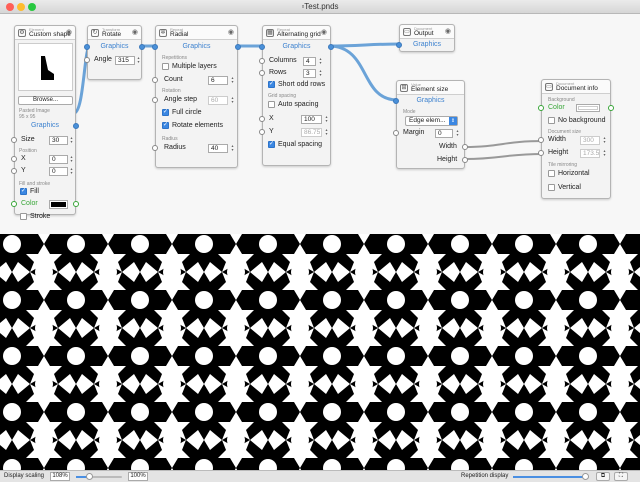 This screenshot has height=482, width=640. I want to click on auto-spacing-checkbox, so click(271, 104).